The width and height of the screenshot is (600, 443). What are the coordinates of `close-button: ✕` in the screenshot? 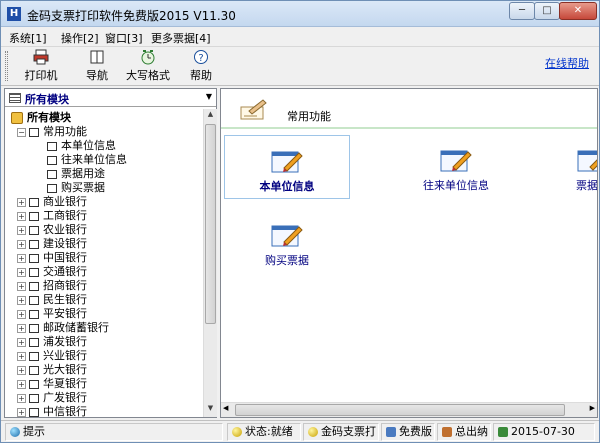 It's located at (578, 11).